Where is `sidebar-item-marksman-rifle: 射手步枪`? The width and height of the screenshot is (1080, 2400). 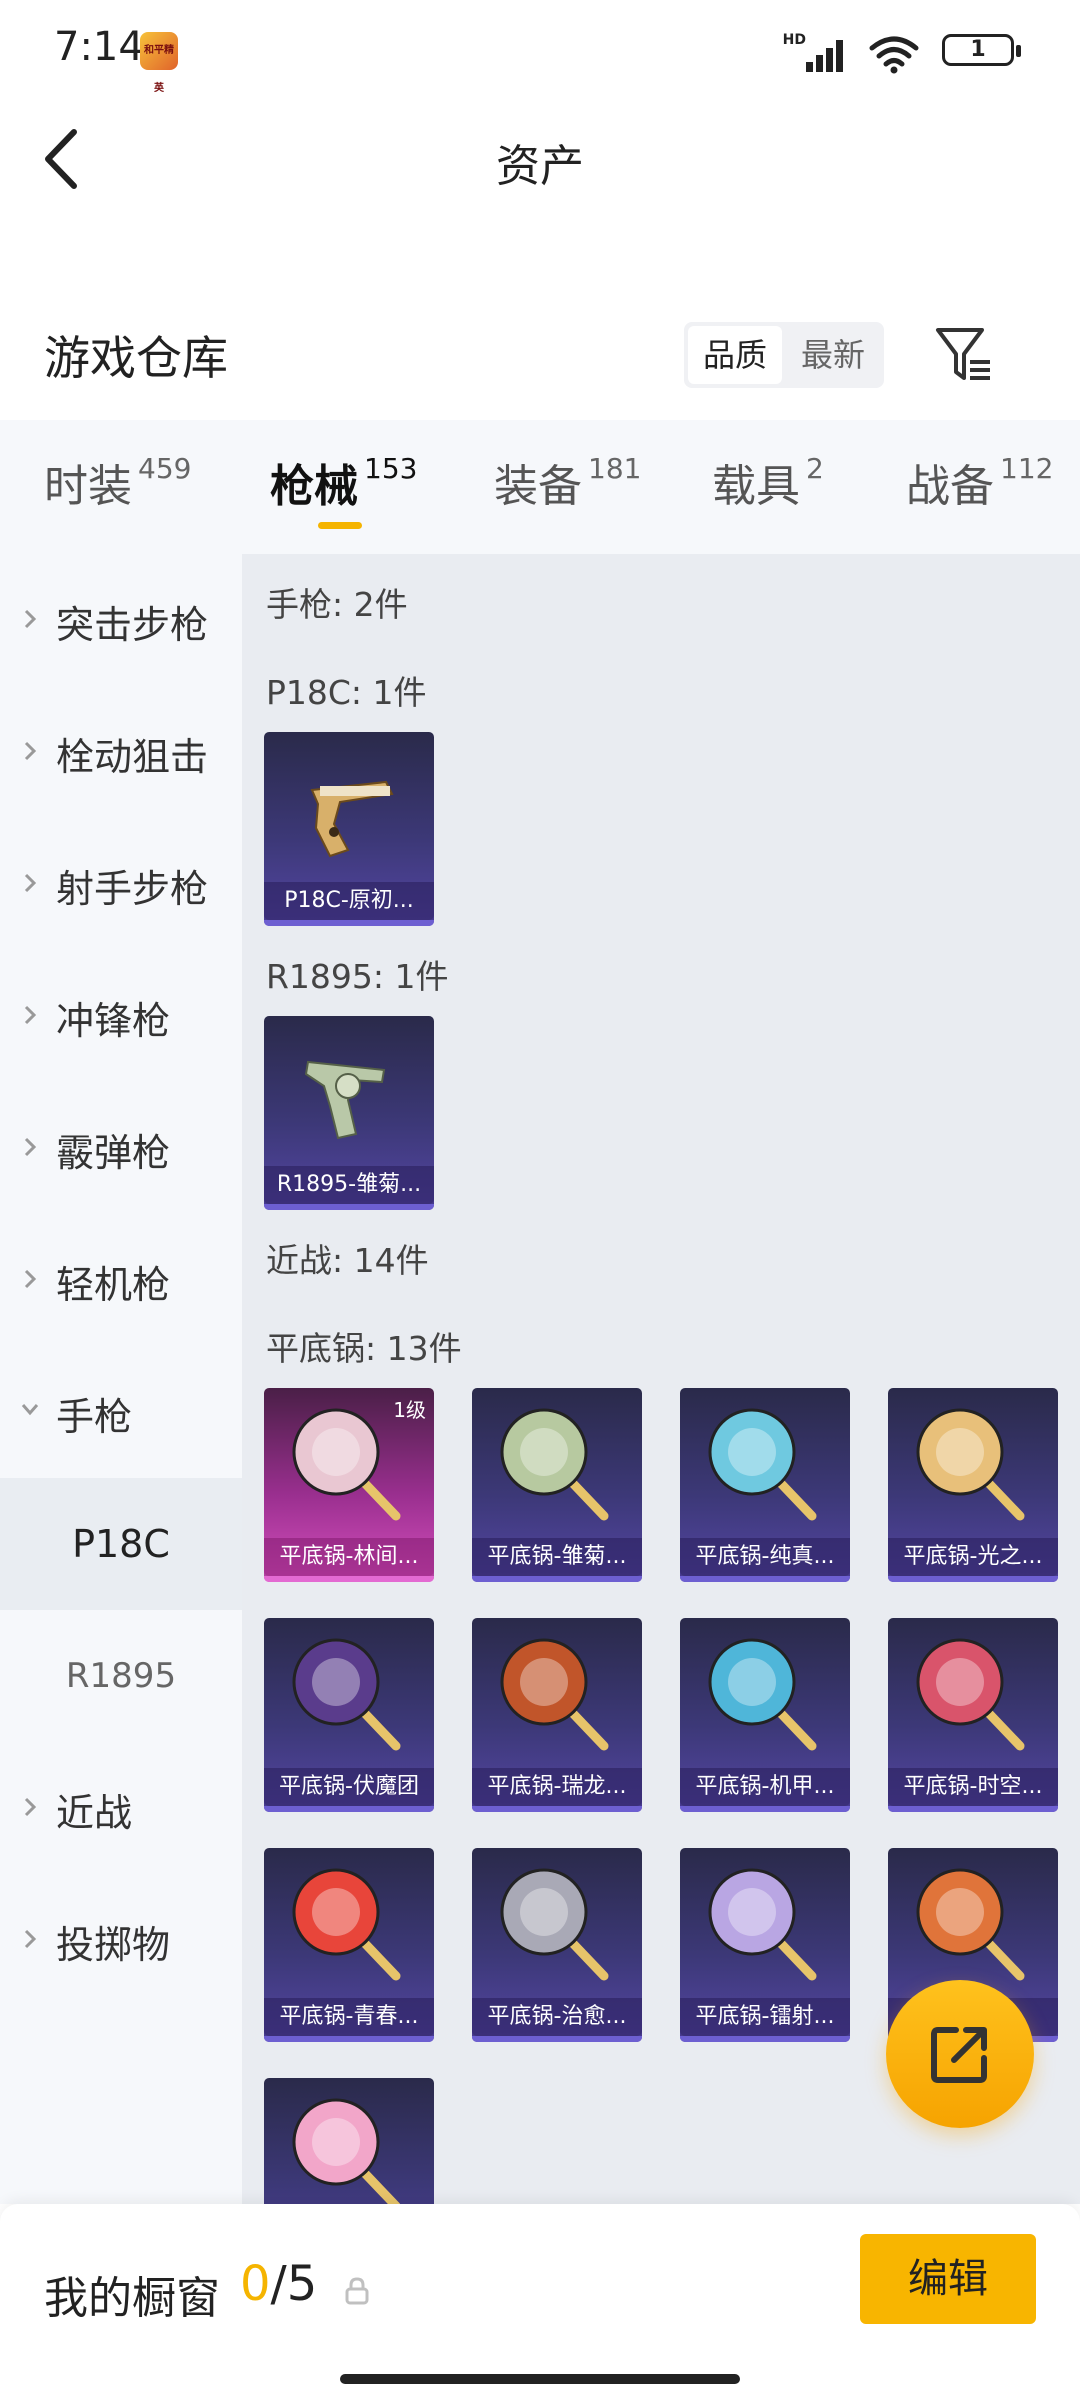 sidebar-item-marksman-rifle: 射手步枪 is located at coordinates (121, 884).